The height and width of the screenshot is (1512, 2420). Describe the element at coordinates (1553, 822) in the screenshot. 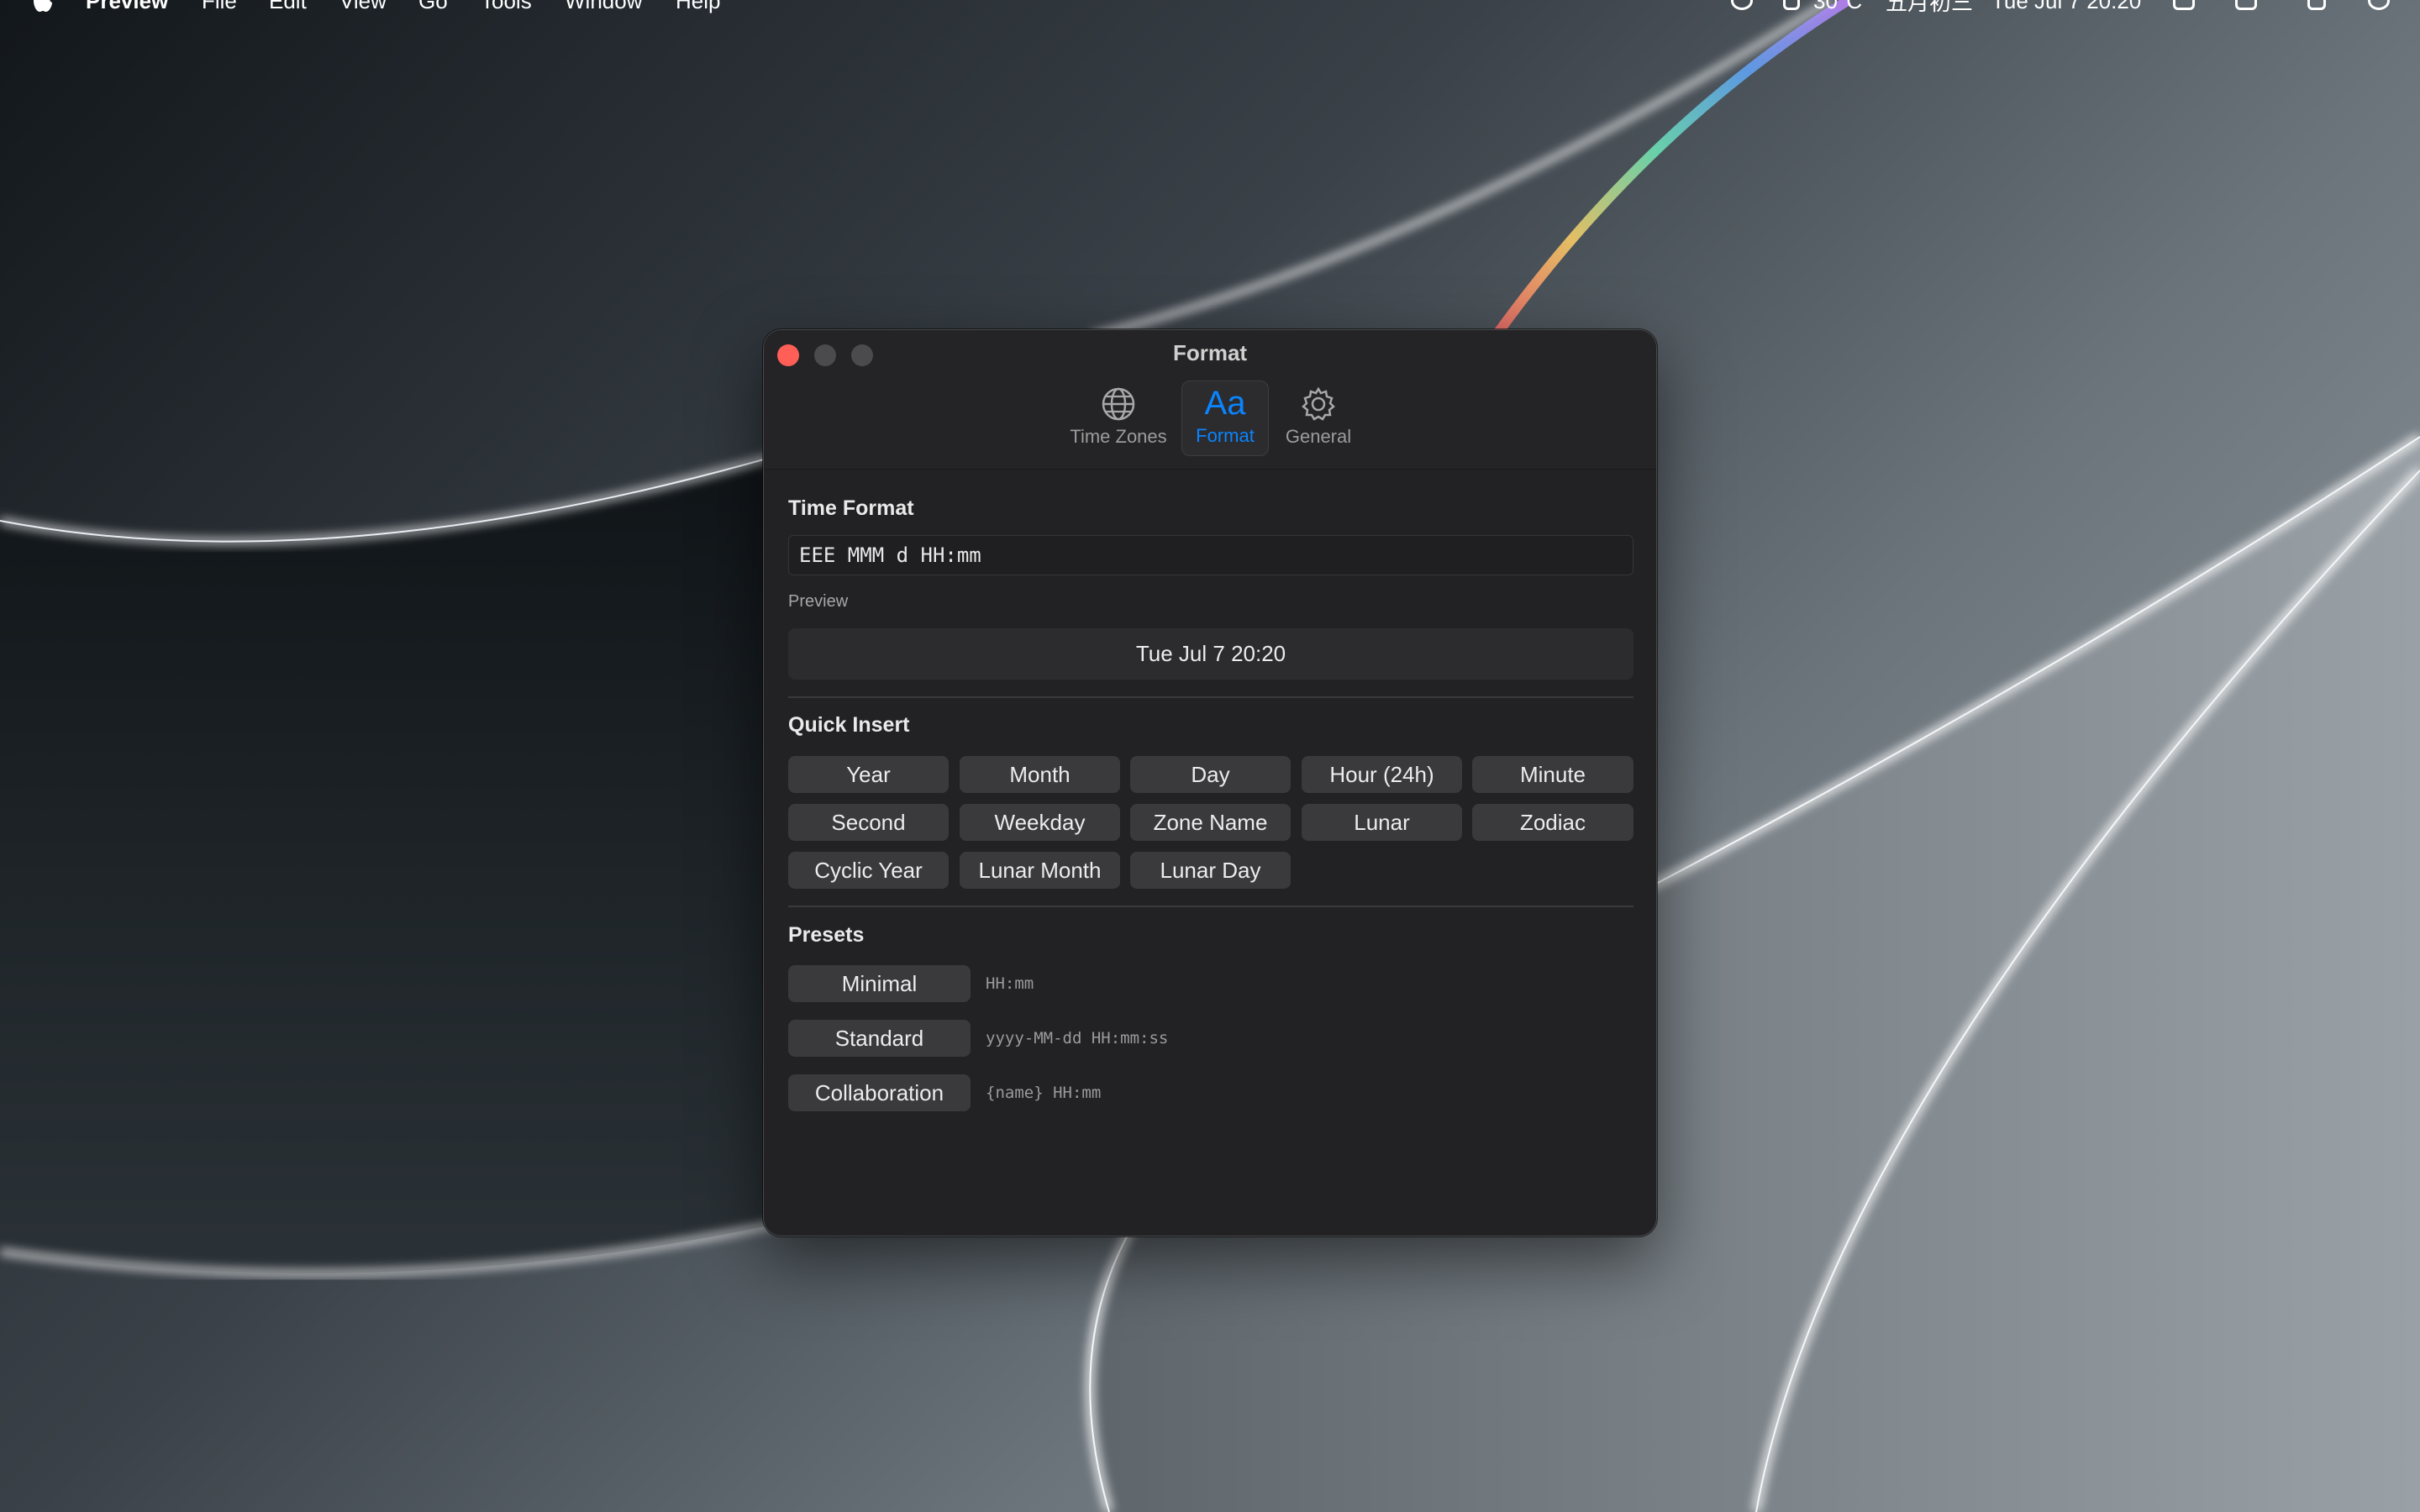

I see `quick-insert-zodiac-button: Zodiac` at that location.